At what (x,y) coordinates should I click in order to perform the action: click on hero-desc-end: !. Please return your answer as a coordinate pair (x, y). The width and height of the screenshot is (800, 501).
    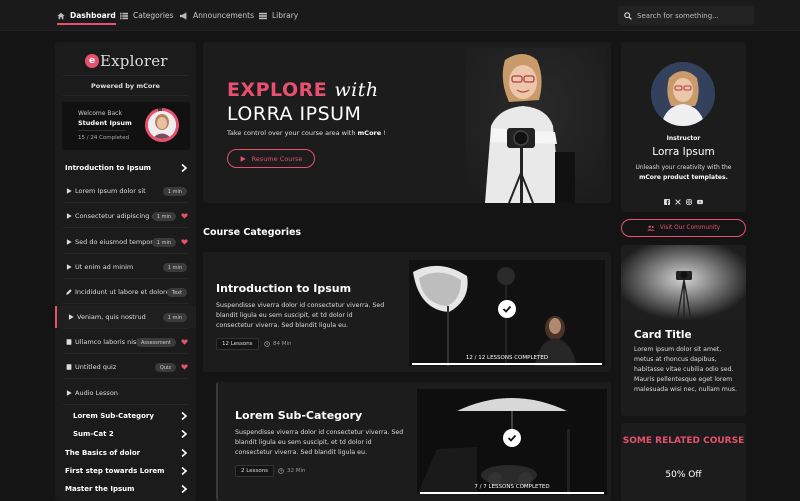
    Looking at the image, I should click on (383, 133).